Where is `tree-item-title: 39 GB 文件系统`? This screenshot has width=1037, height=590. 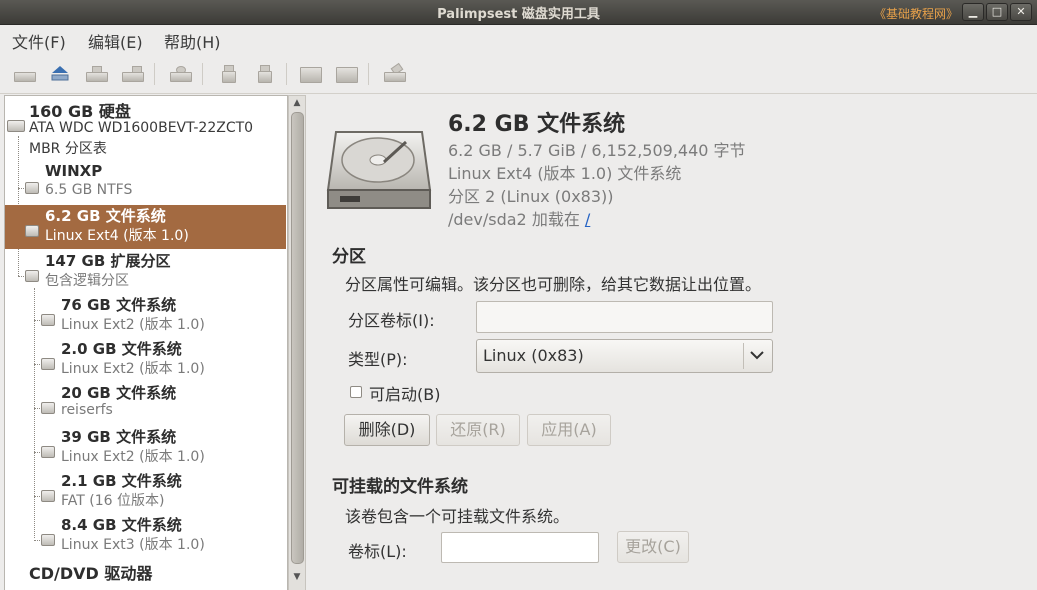 tree-item-title: 39 GB 文件系统 is located at coordinates (119, 437).